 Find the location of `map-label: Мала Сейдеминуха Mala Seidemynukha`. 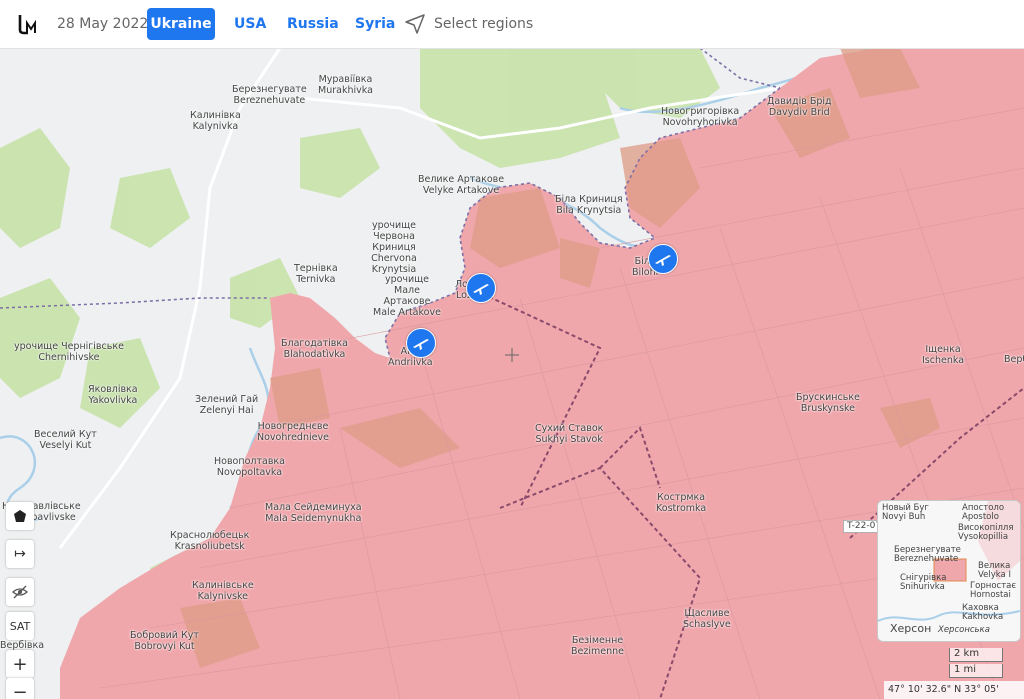

map-label: Мала Сейдеминуха Mala Seidemynukha is located at coordinates (313, 513).